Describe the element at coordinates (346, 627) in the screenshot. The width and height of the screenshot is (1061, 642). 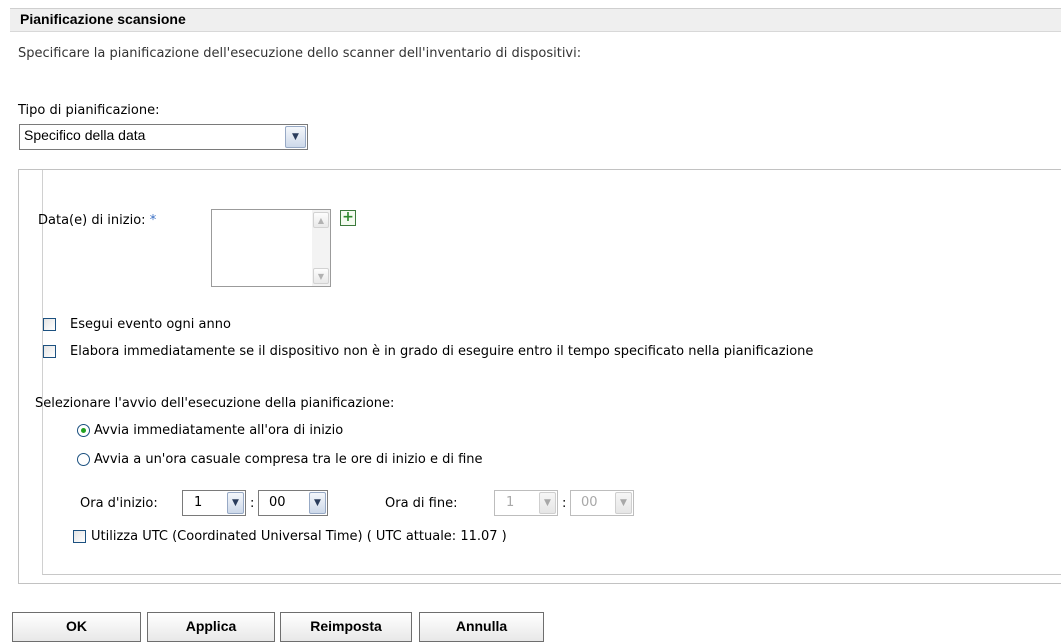
I see `reset-button: Reimposta` at that location.